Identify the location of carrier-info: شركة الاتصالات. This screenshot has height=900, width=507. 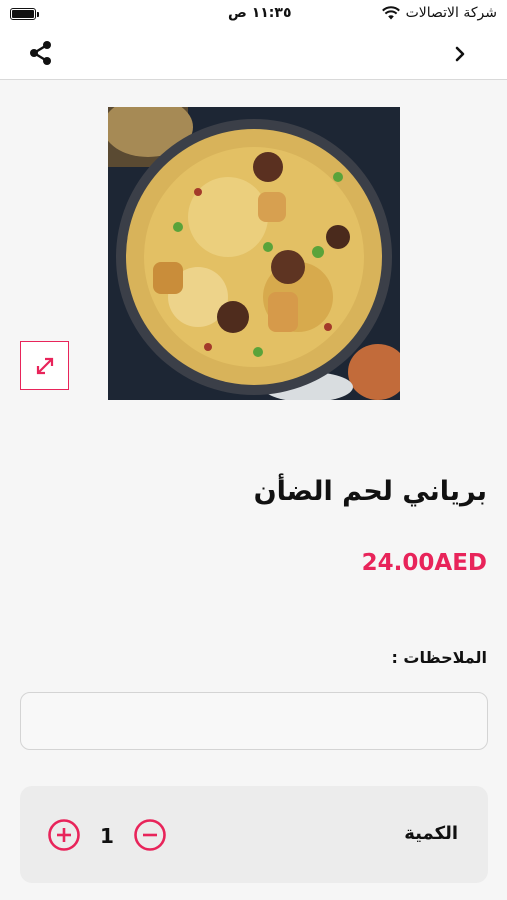
(439, 13).